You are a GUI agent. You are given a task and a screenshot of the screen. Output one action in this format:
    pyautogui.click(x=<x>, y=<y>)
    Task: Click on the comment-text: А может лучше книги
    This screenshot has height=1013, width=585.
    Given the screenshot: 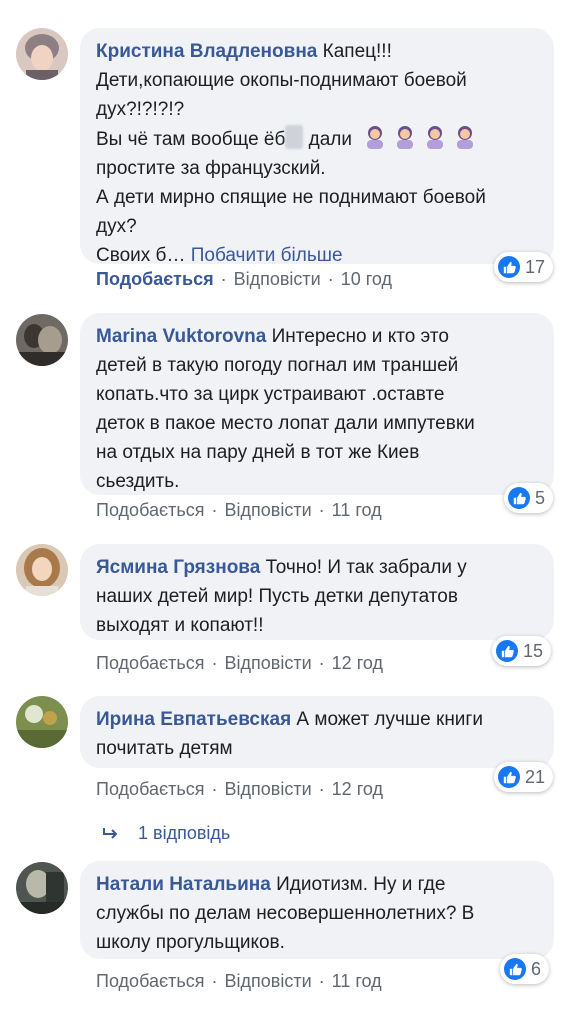 What is the action you would take?
    pyautogui.click(x=387, y=719)
    